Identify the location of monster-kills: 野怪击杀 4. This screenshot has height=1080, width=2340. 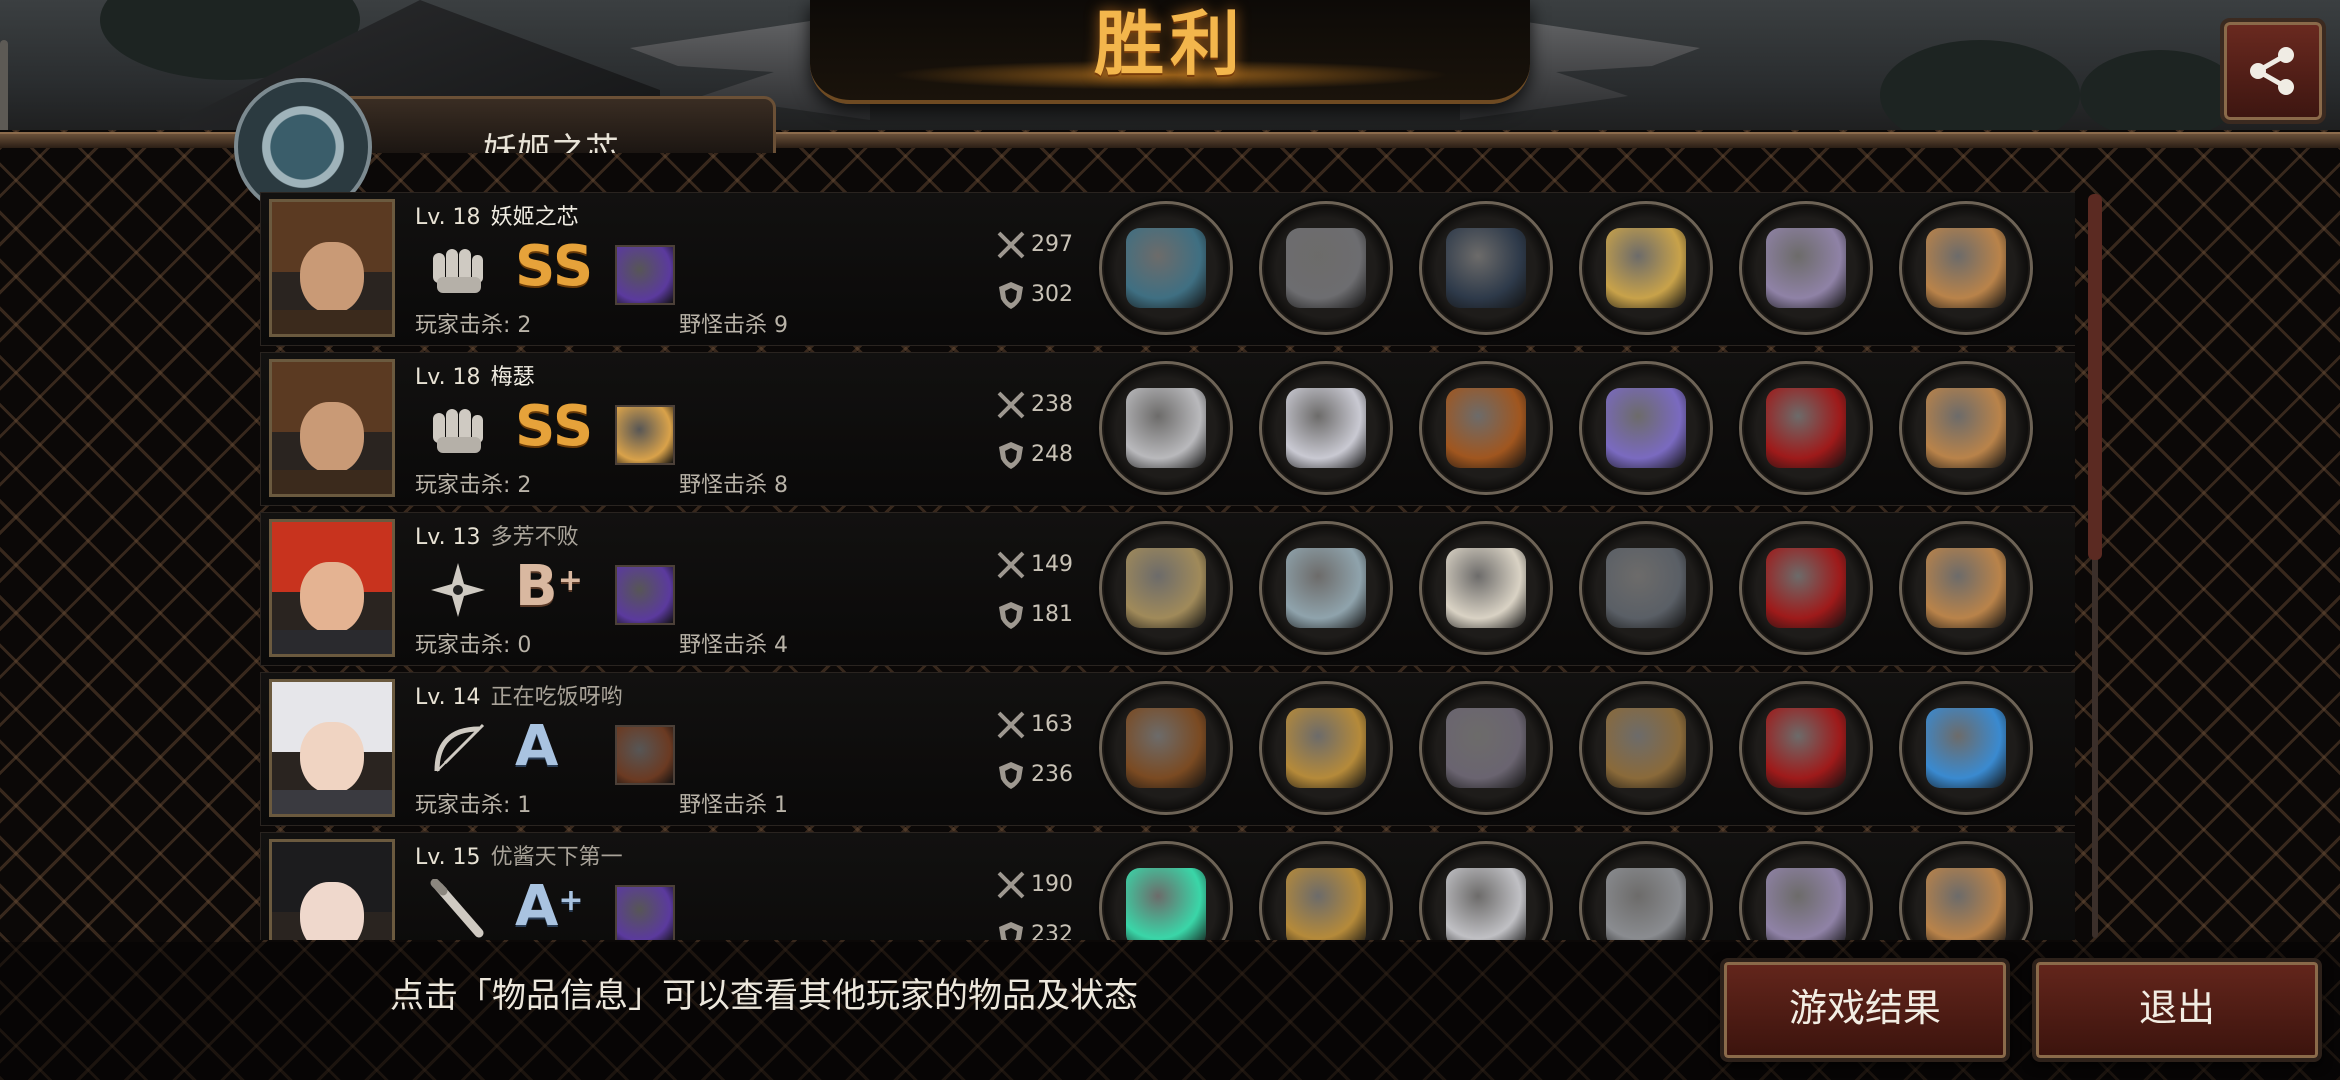
(733, 643).